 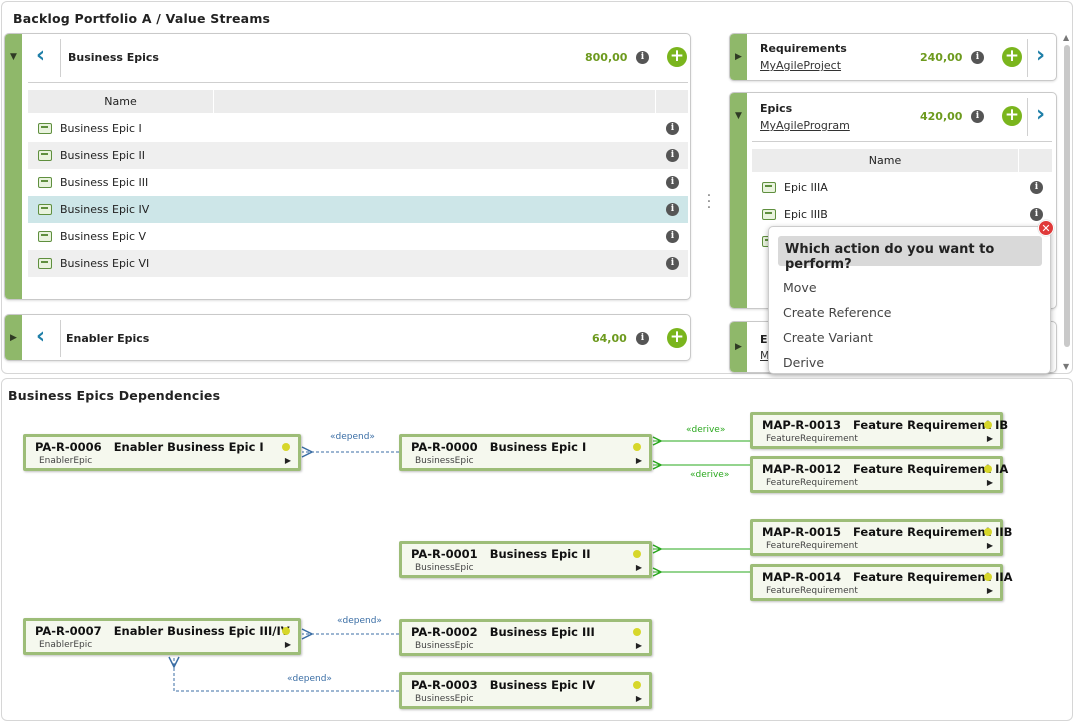 I want to click on node-id: PA-R-0000, so click(x=444, y=447).